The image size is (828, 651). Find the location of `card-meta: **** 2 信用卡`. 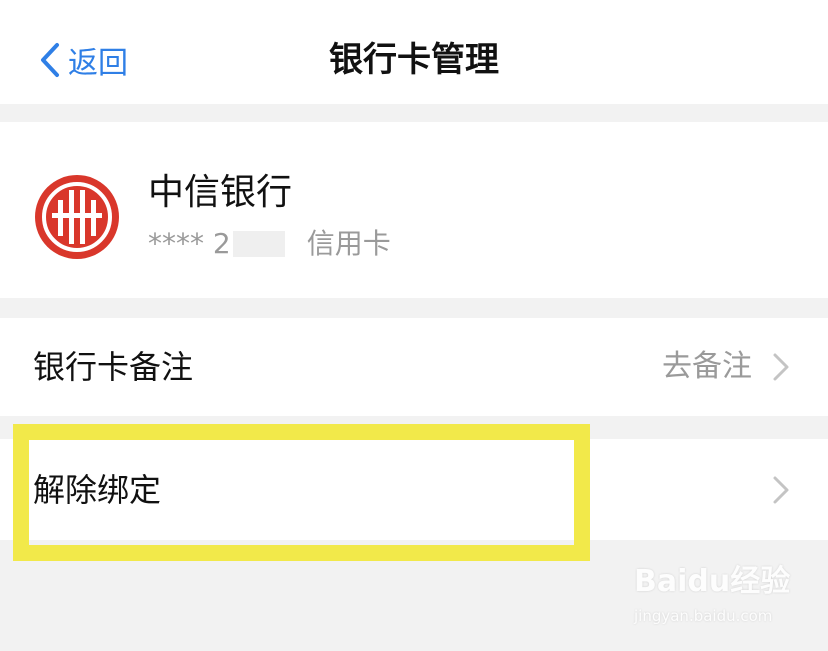

card-meta: **** 2 信用卡 is located at coordinates (269, 244).